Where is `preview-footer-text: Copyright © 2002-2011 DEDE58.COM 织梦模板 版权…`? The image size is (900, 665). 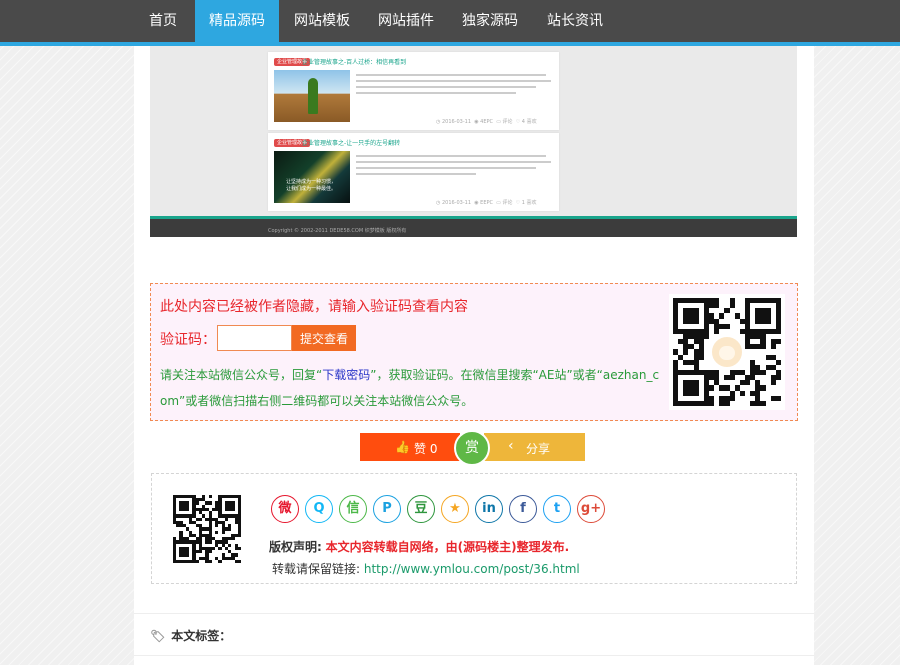
preview-footer-text: Copyright © 2002-2011 DEDE58.COM 织梦模板 版权… is located at coordinates (337, 231).